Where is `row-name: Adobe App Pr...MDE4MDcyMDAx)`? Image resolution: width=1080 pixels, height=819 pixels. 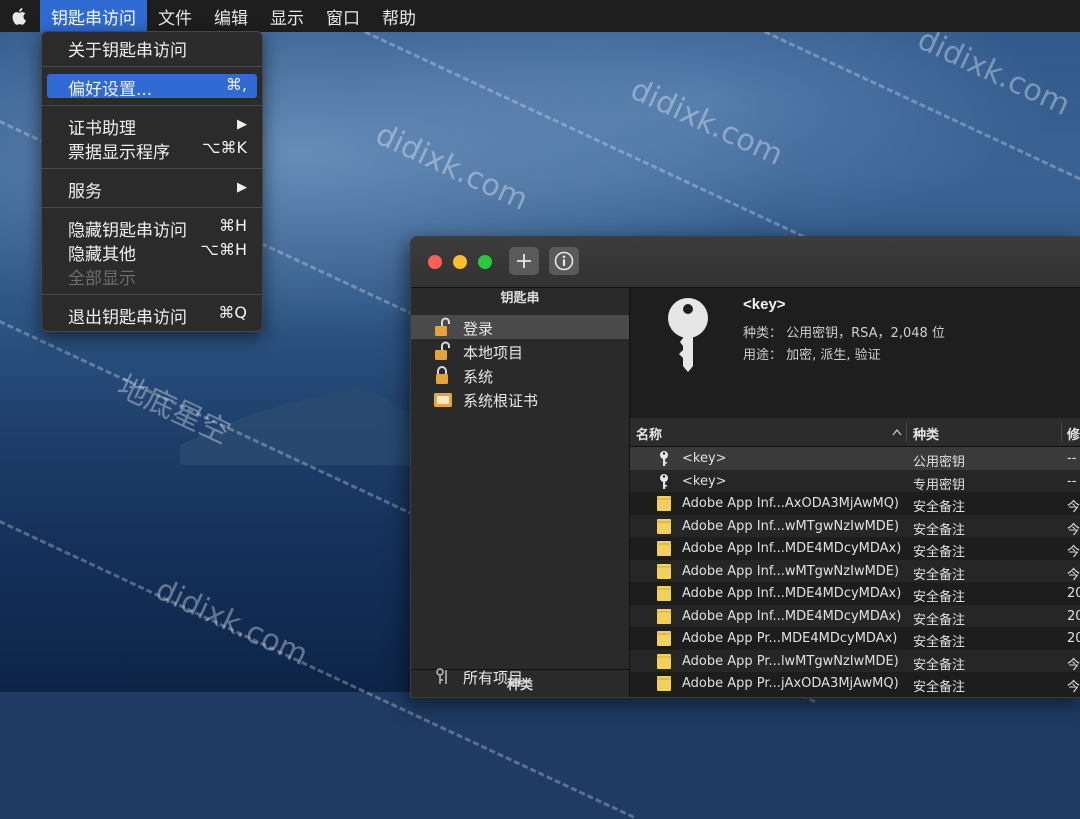 row-name: Adobe App Pr...MDE4MDcyMDAx) is located at coordinates (790, 638).